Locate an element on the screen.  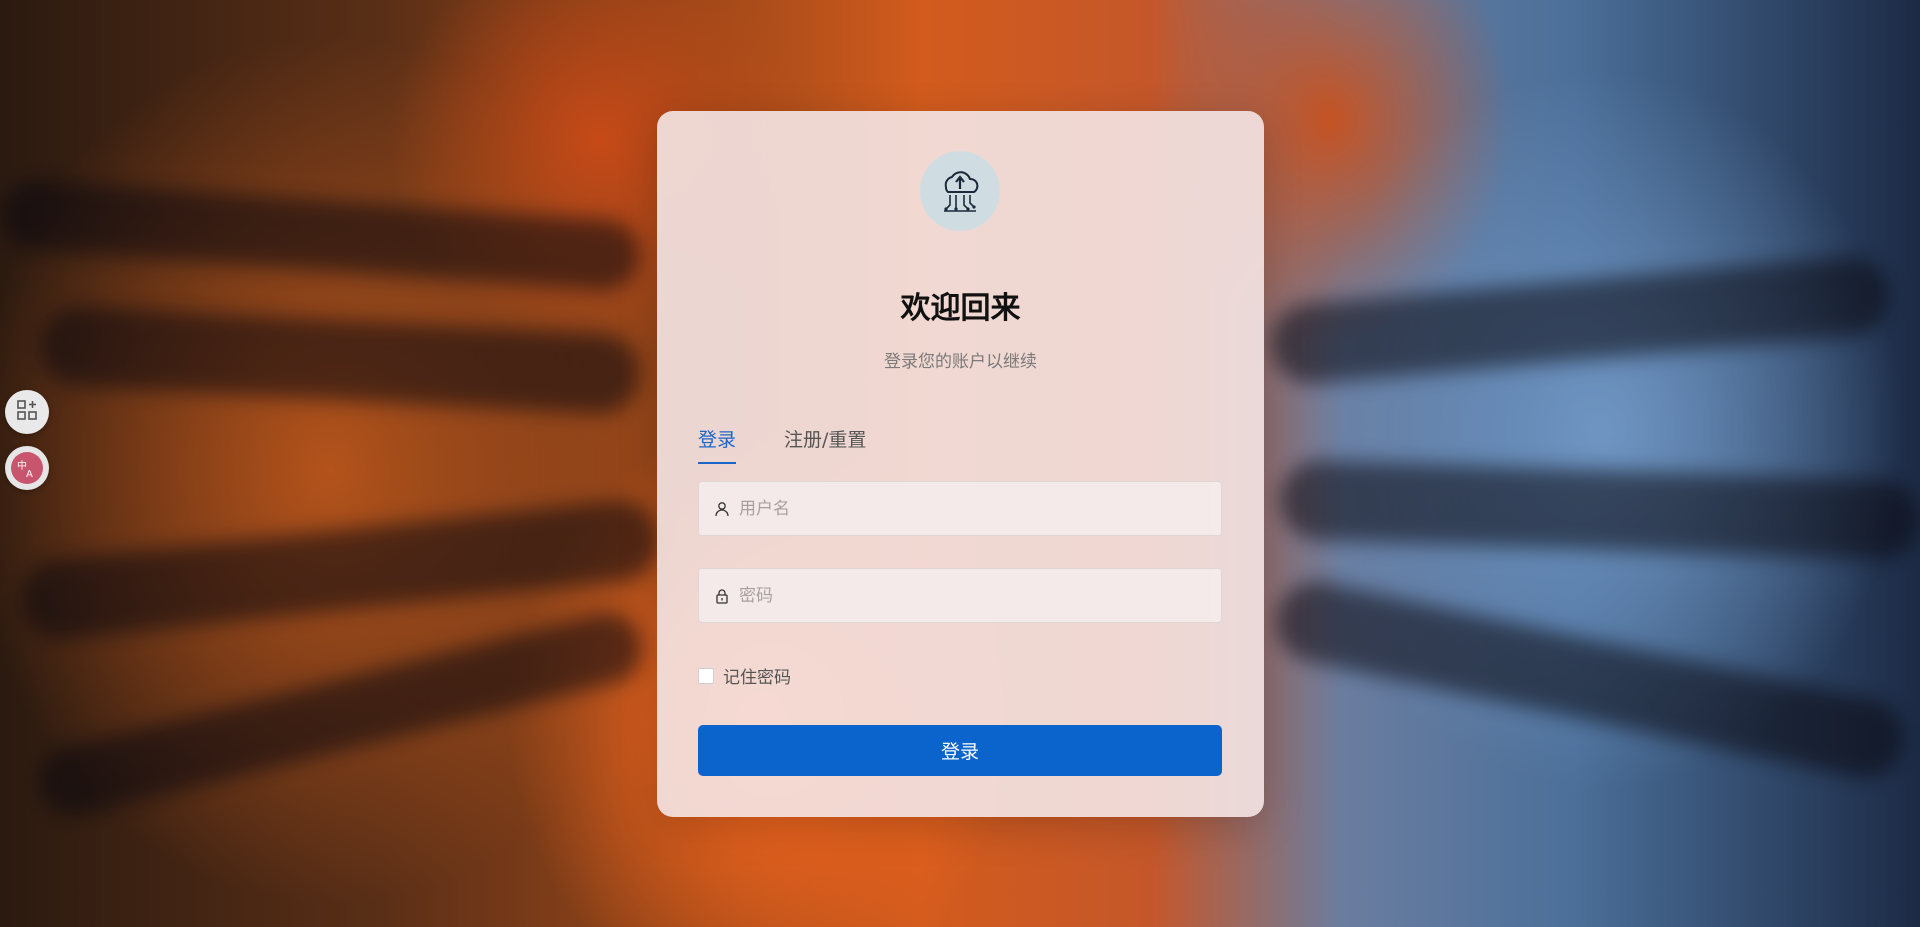
login-button: 登录 is located at coordinates (960, 750).